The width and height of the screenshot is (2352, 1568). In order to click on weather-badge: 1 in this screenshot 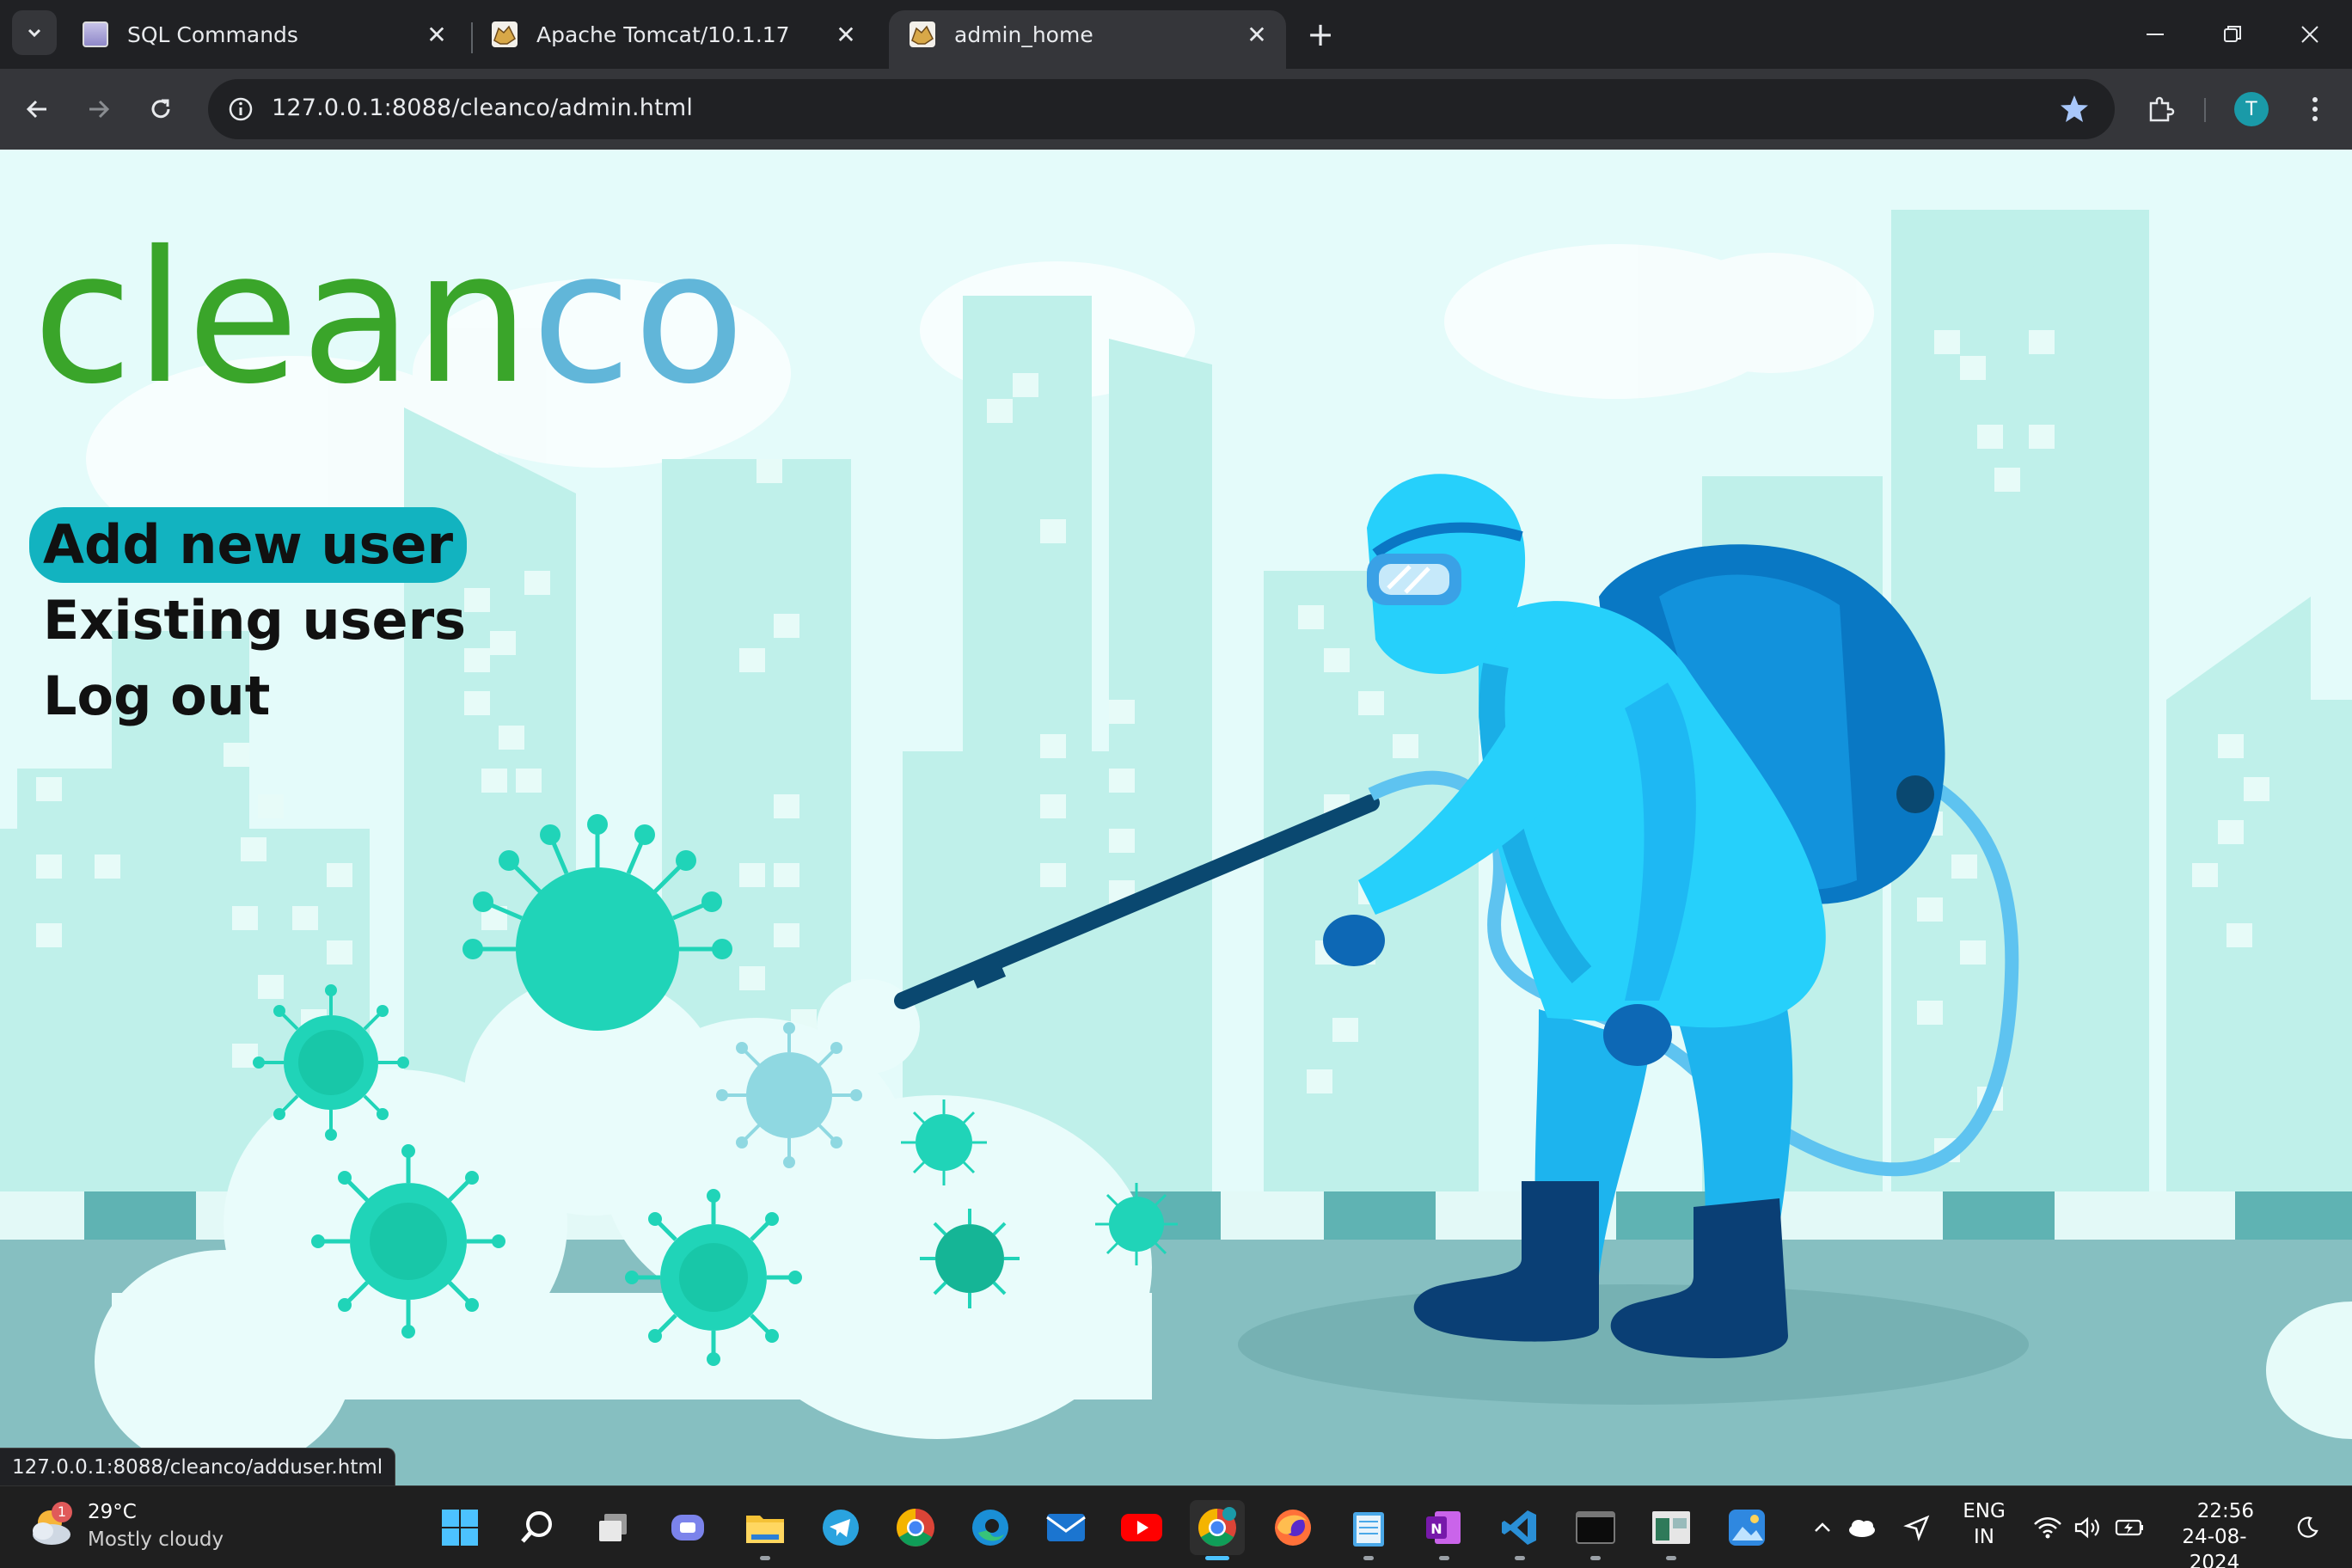, I will do `click(62, 1512)`.